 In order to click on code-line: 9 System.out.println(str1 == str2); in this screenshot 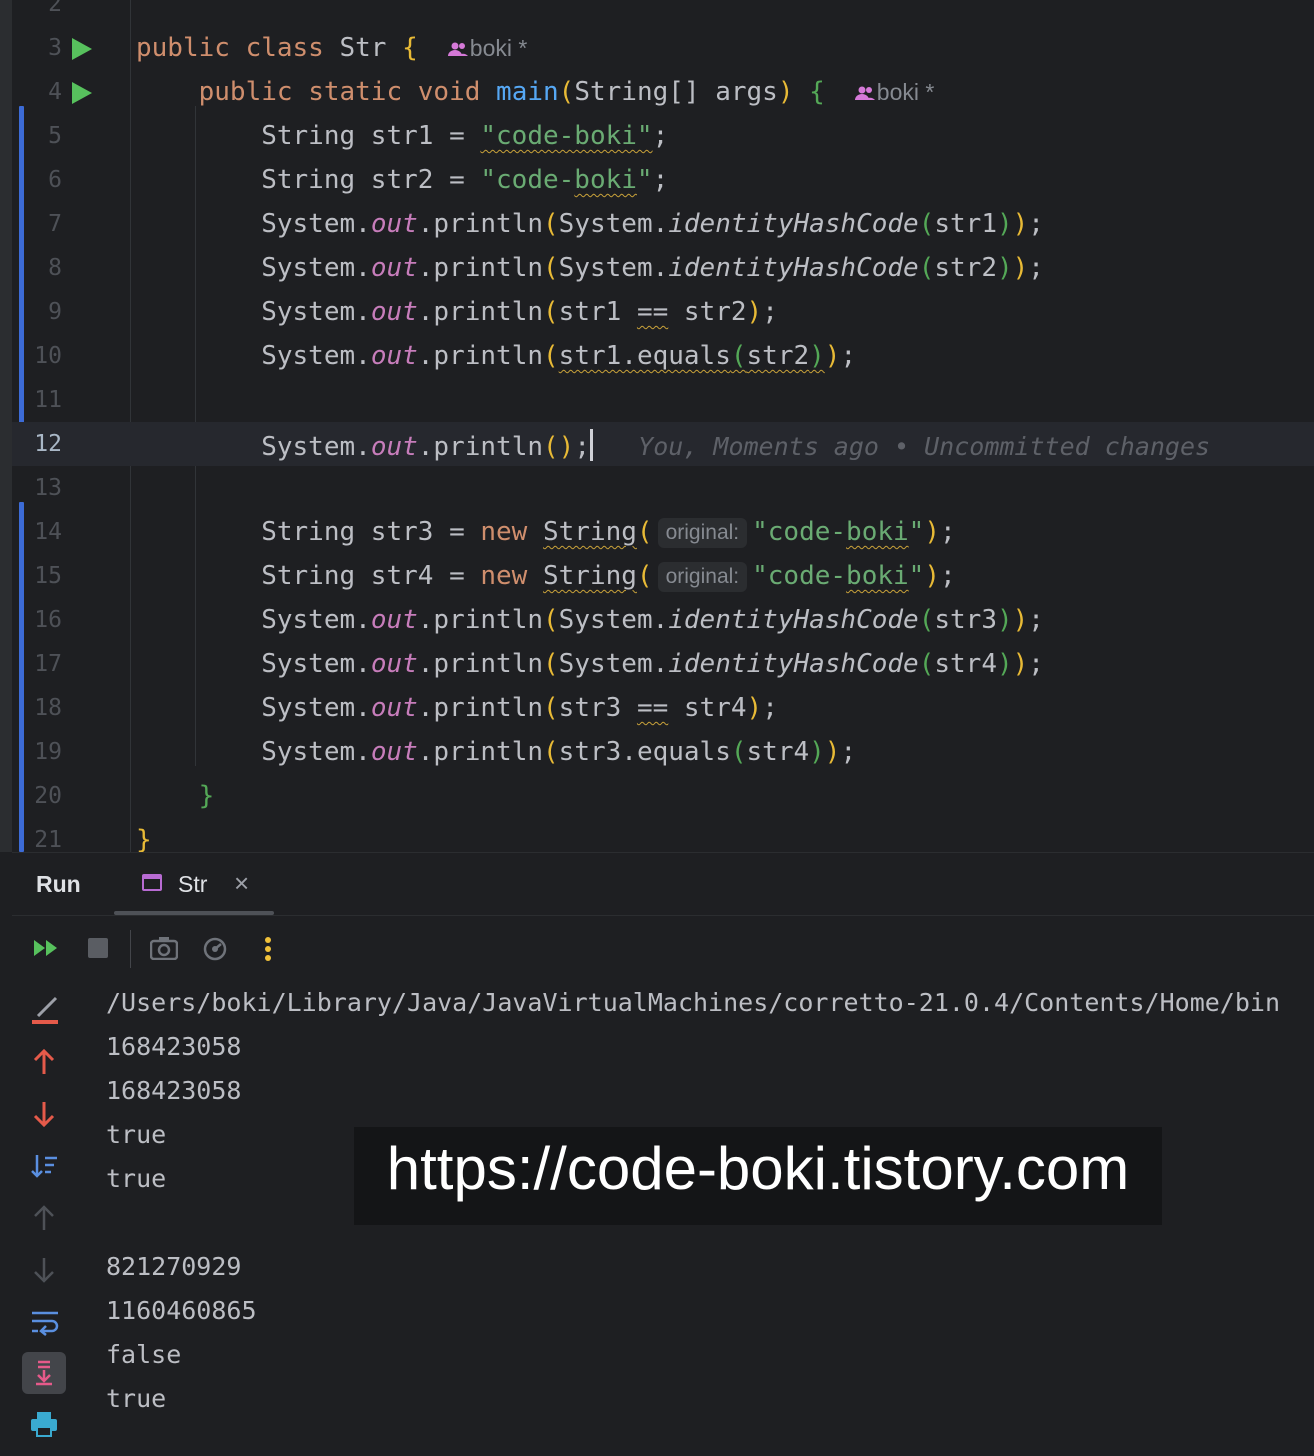, I will do `click(663, 312)`.